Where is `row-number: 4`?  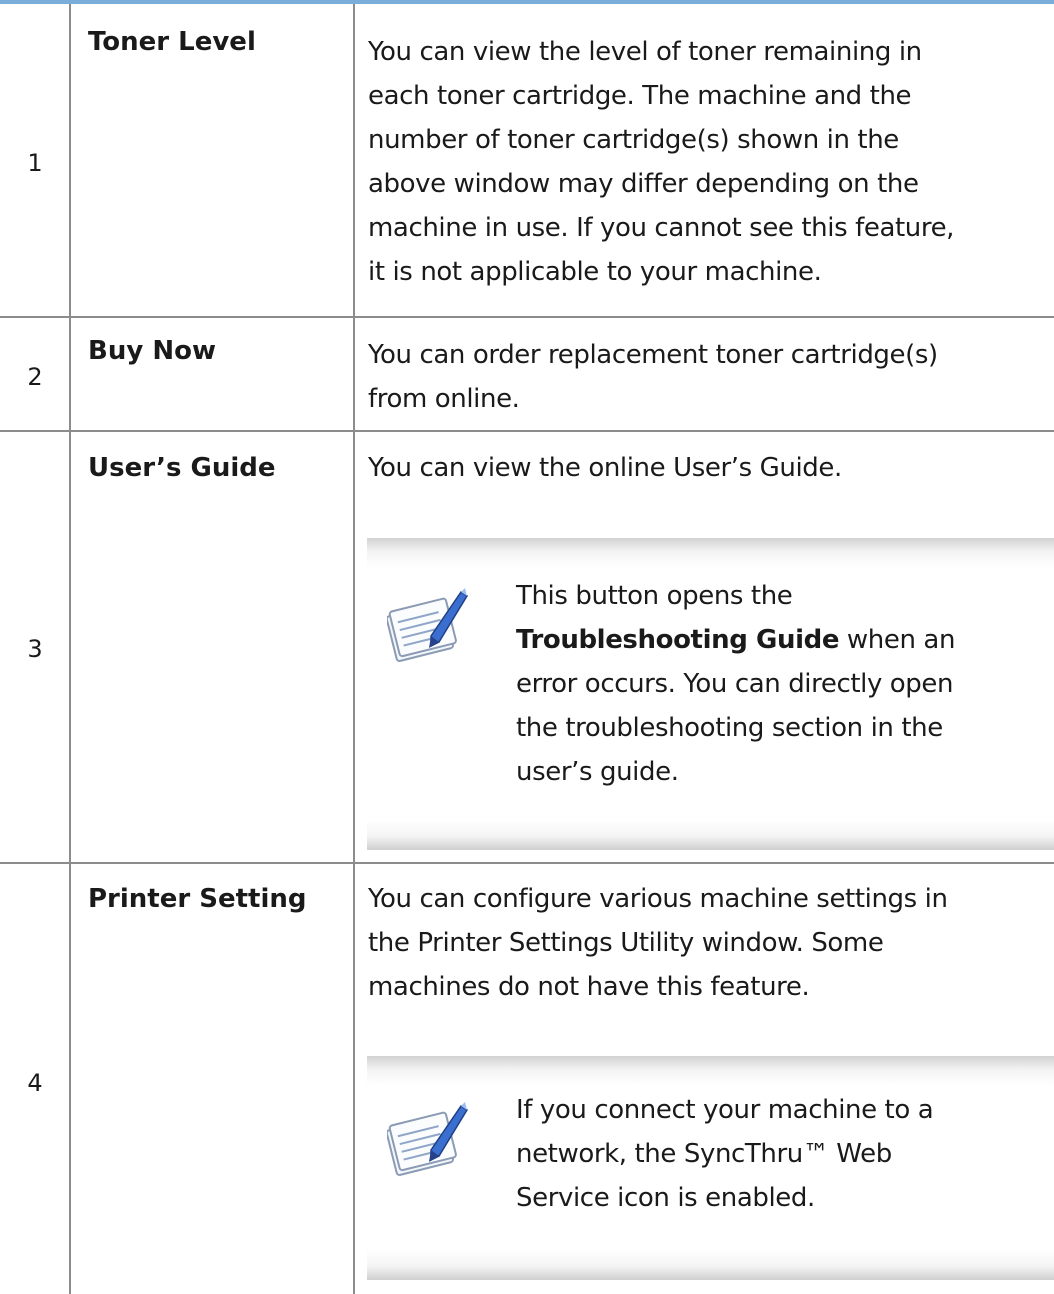
row-number: 4 is located at coordinates (35, 1083).